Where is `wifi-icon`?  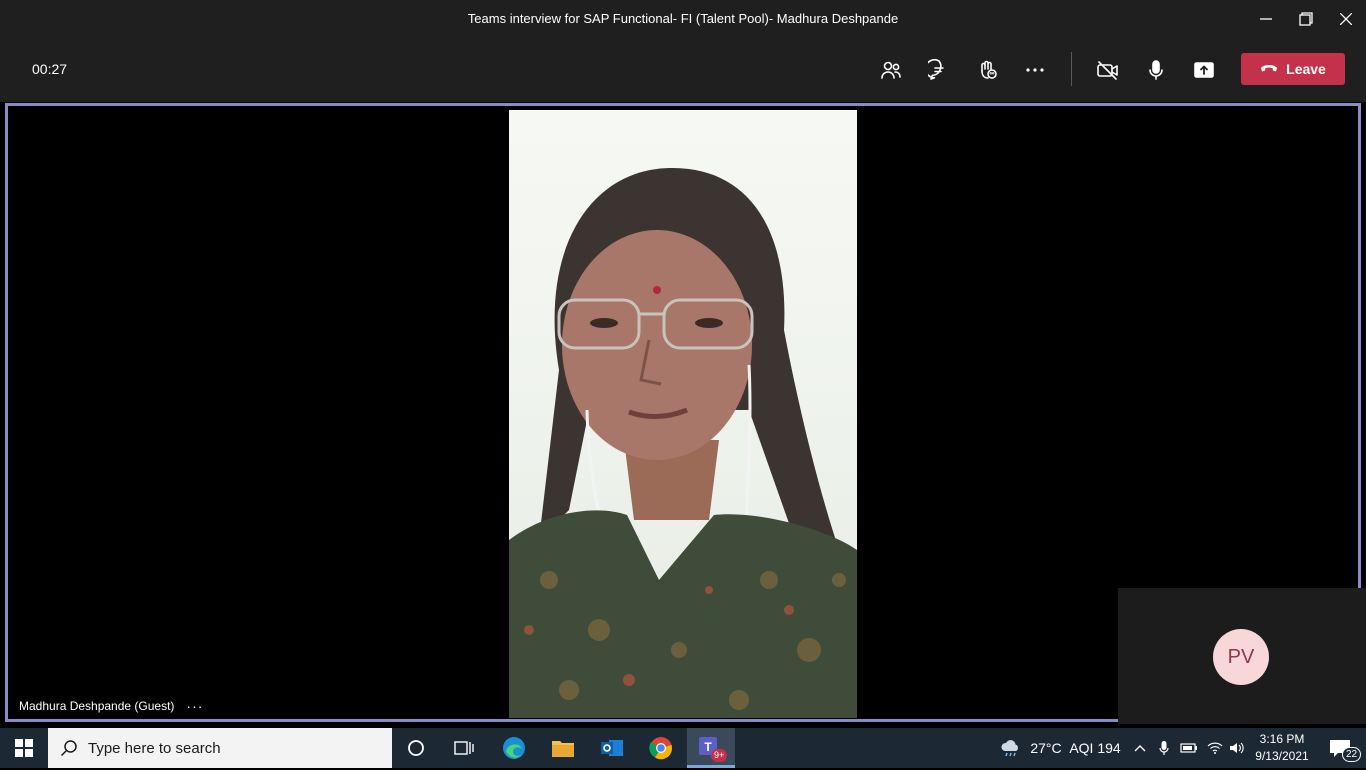
wifi-icon is located at coordinates (1215, 748).